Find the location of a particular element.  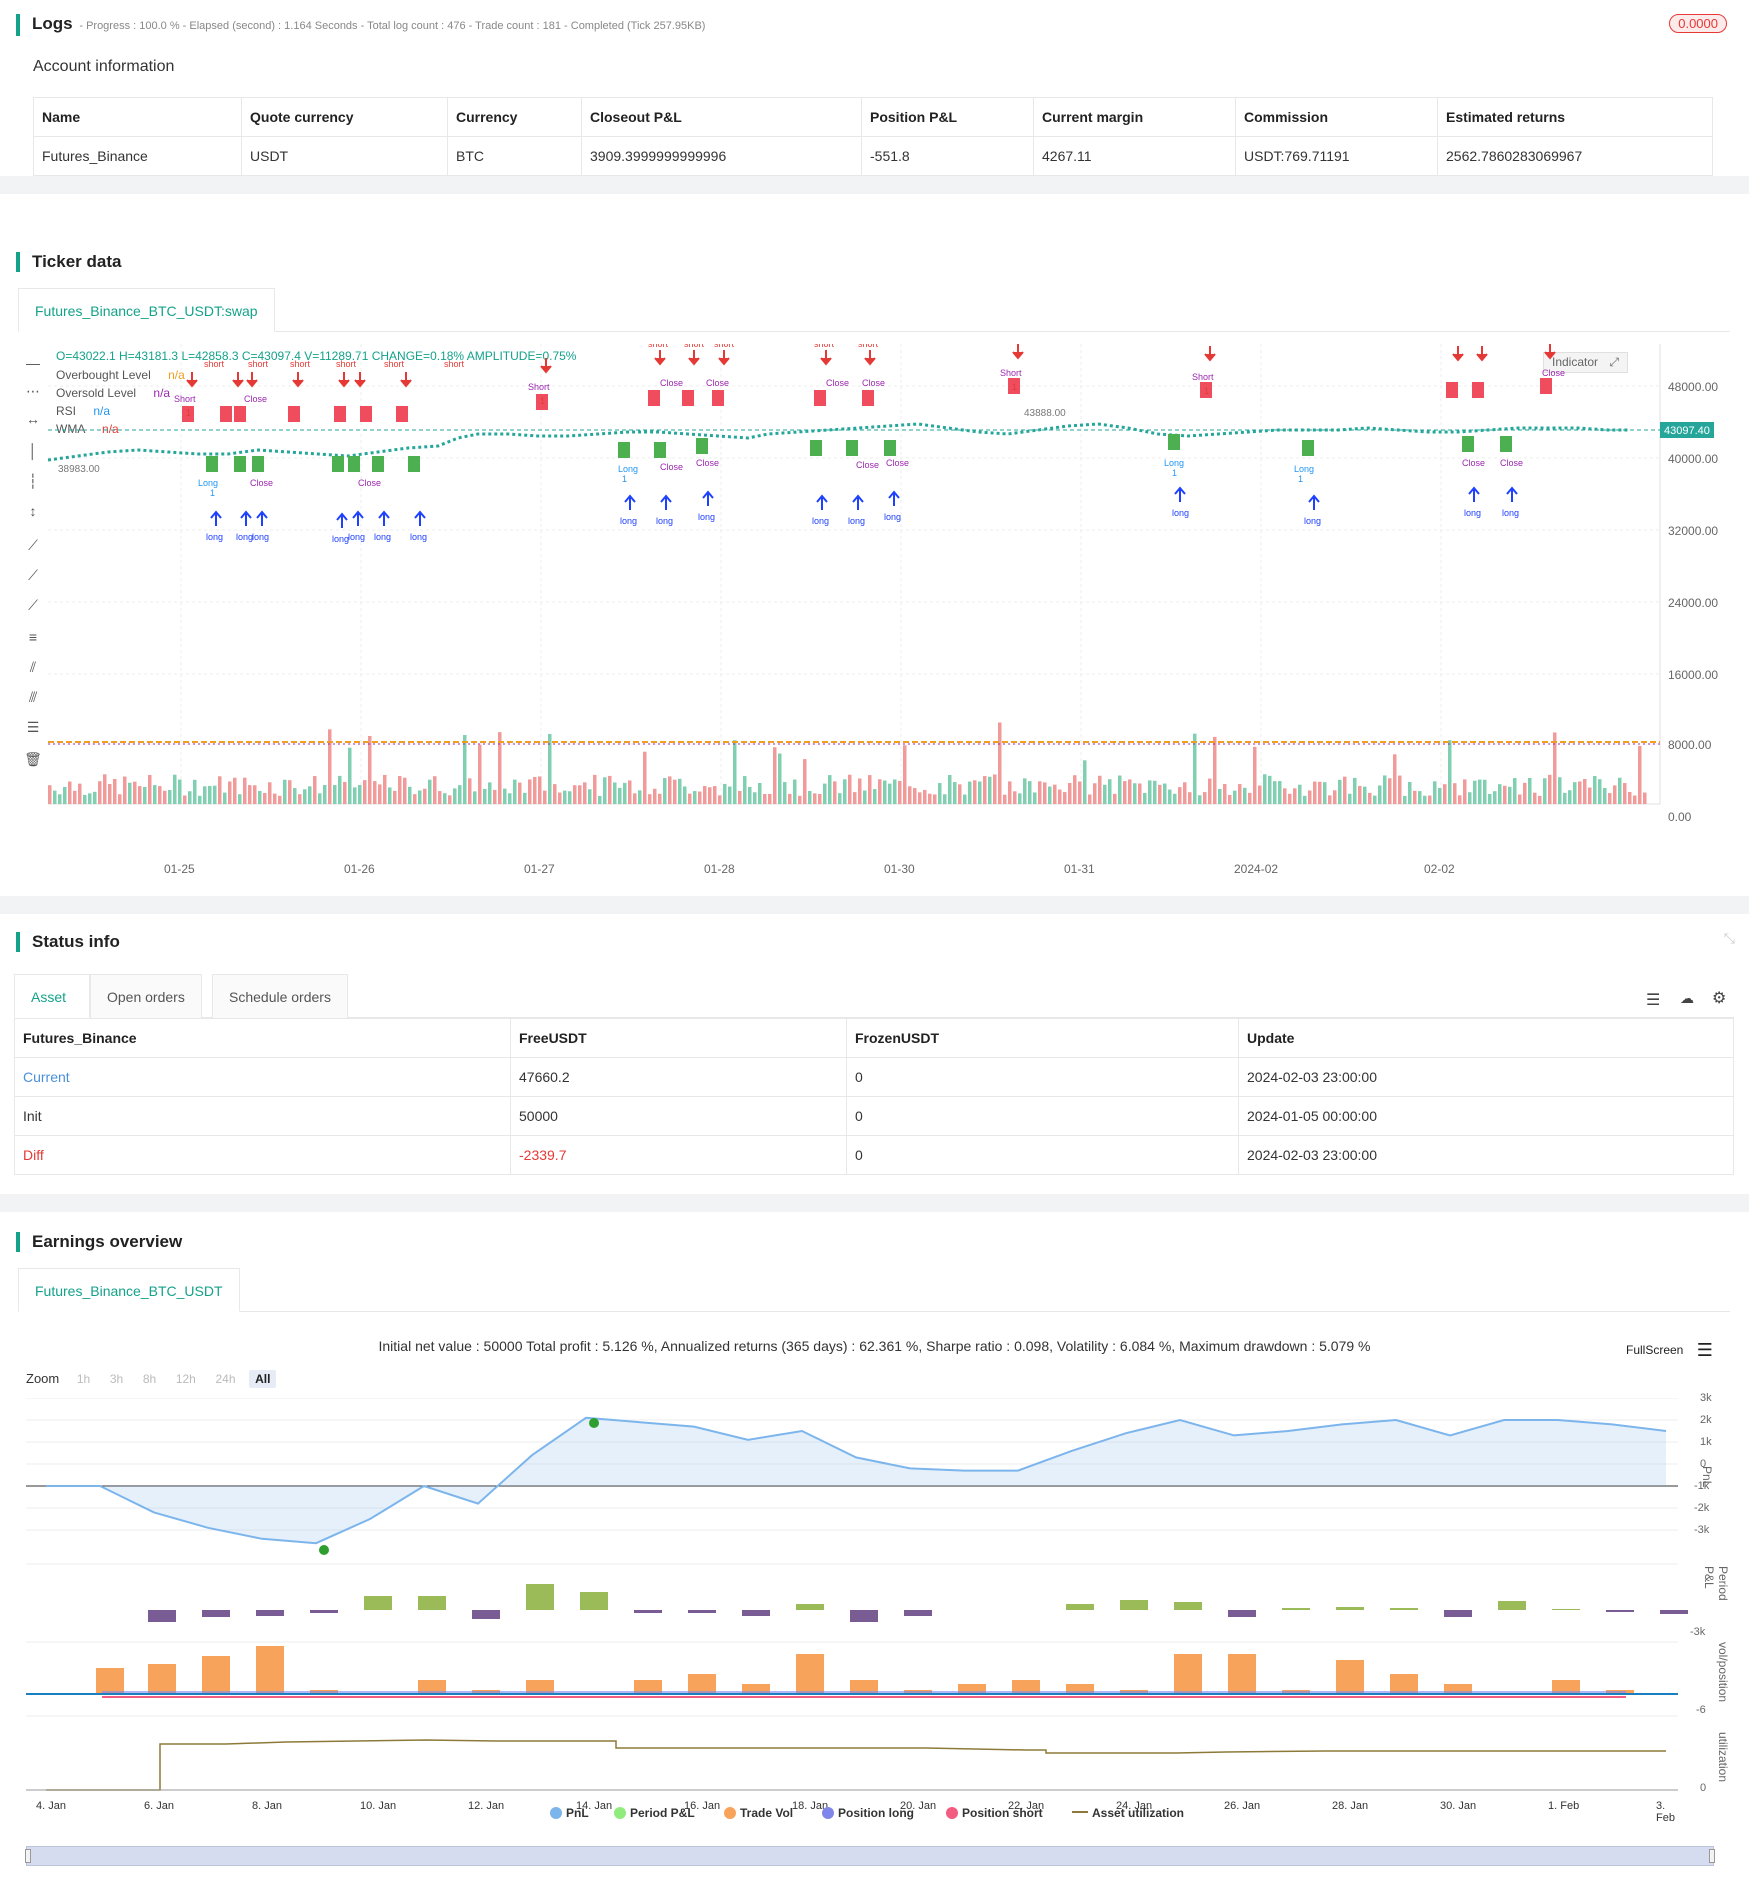

pnl-axis-title: PnL is located at coordinates (1707, 1477).